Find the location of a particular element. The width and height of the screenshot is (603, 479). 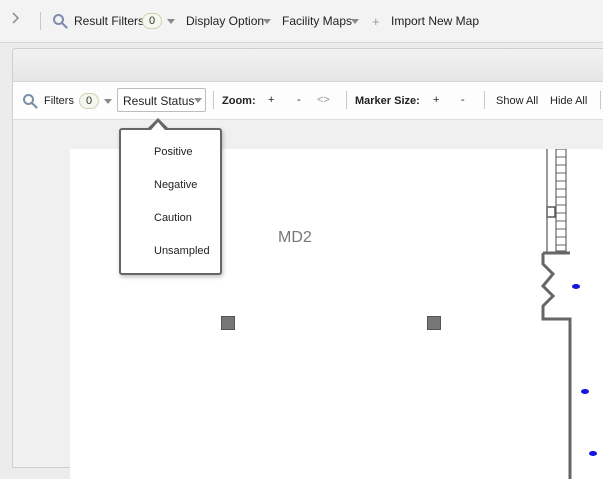

result-status-label: Result Status is located at coordinates (159, 101).